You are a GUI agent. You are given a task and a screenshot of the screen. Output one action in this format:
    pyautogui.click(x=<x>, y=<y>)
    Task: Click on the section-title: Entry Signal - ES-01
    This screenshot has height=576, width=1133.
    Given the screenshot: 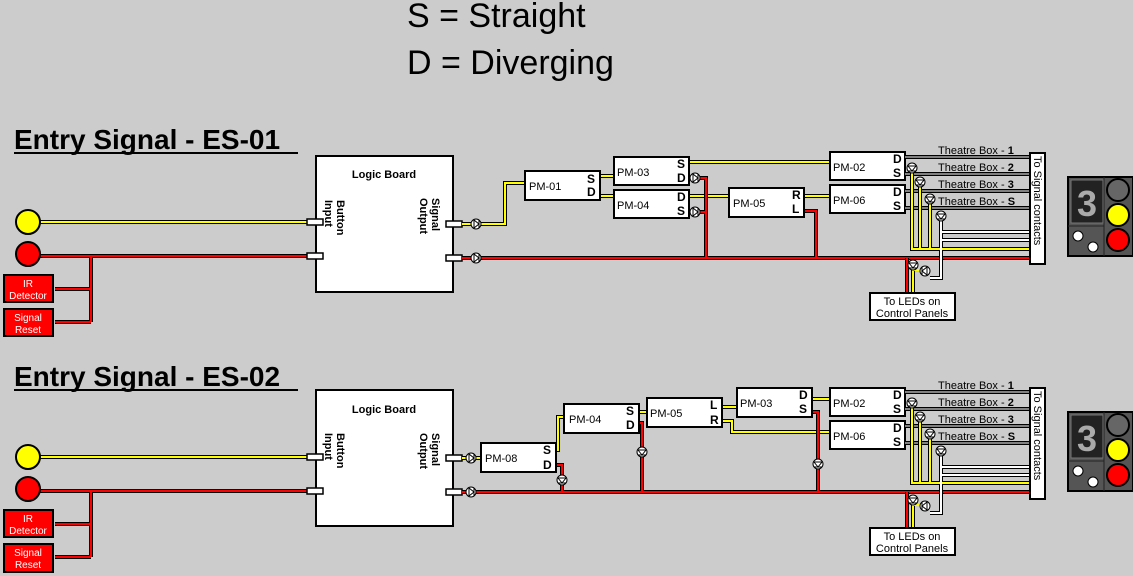 What is the action you would take?
    pyautogui.click(x=147, y=139)
    